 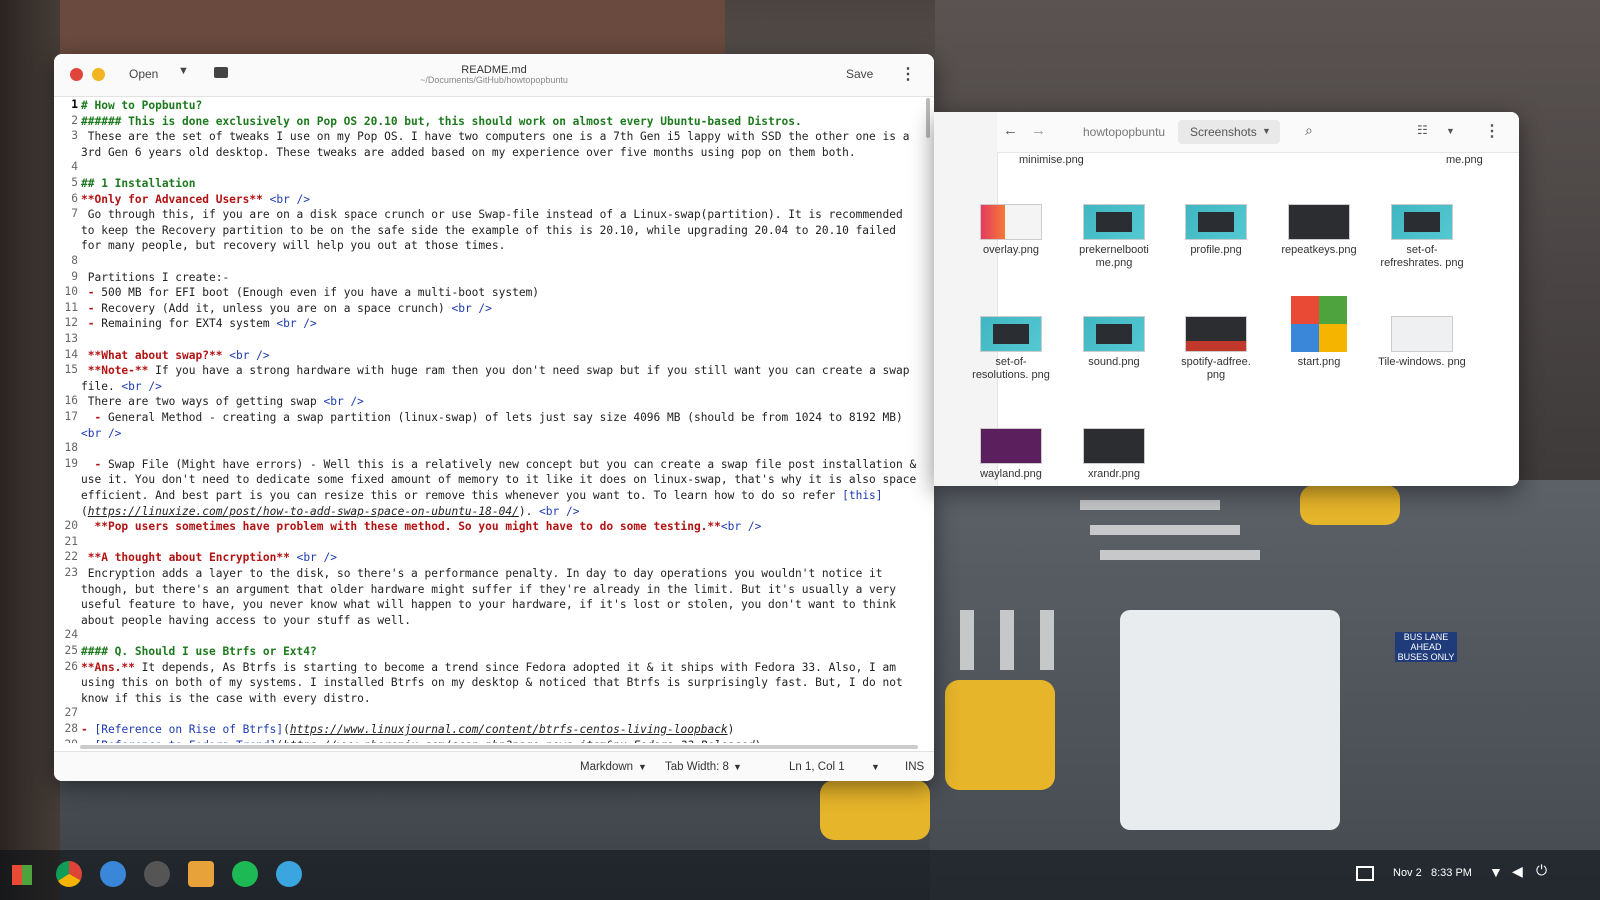 I want to click on cursor-chevron-icon: ▼, so click(x=875, y=767).